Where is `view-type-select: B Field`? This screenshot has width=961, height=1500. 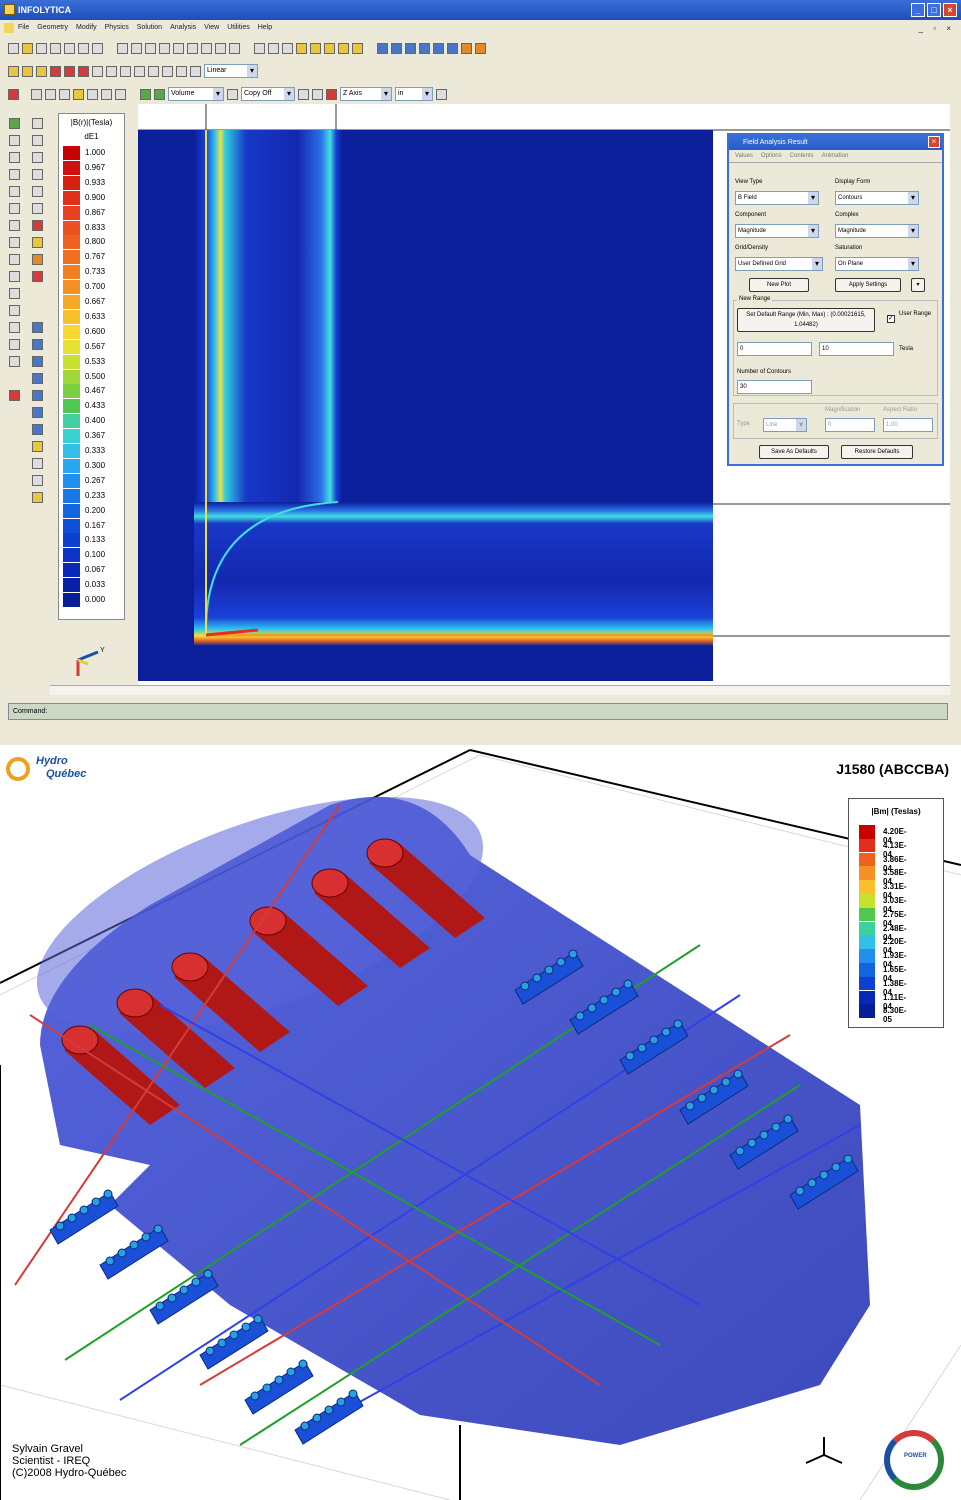 view-type-select: B Field is located at coordinates (777, 198).